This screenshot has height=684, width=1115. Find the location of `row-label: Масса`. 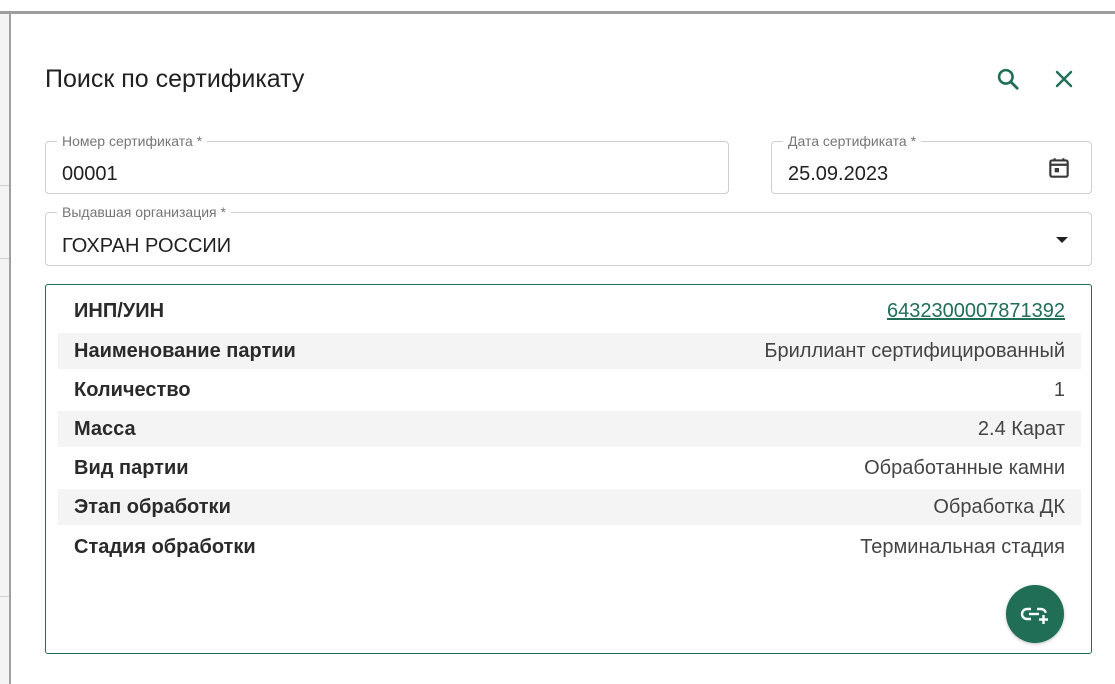

row-label: Масса is located at coordinates (105, 428).